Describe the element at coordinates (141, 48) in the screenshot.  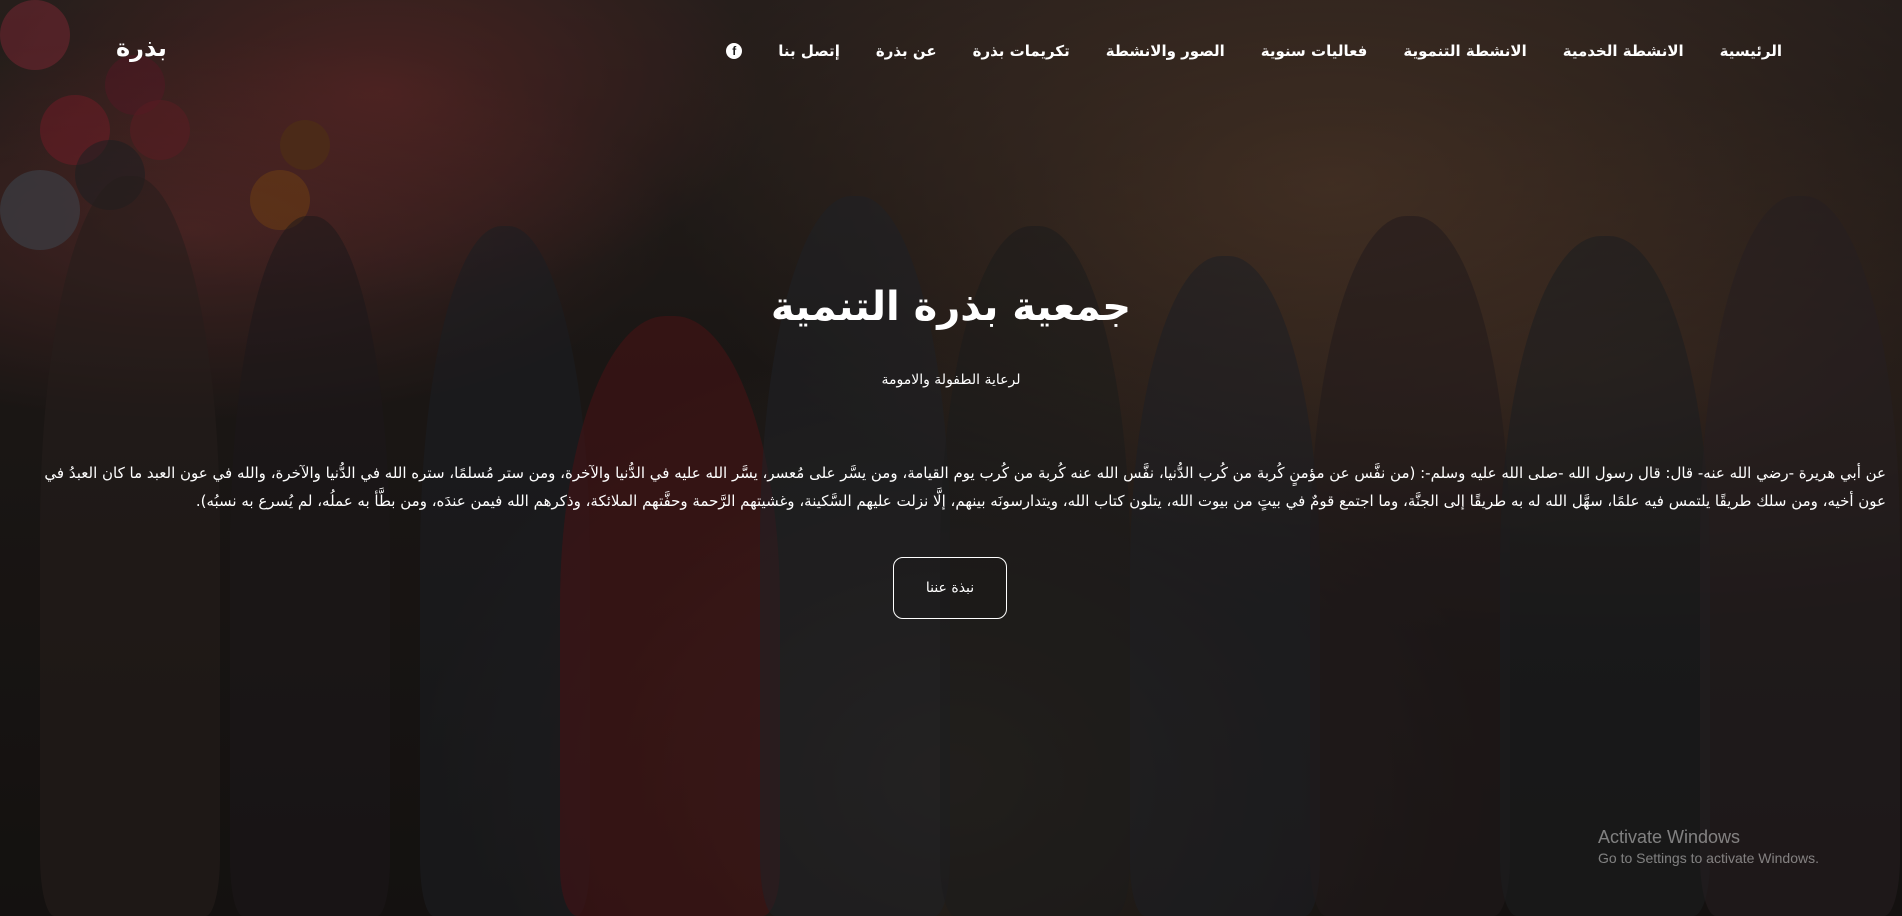
I see `brand-logo: بذرة` at that location.